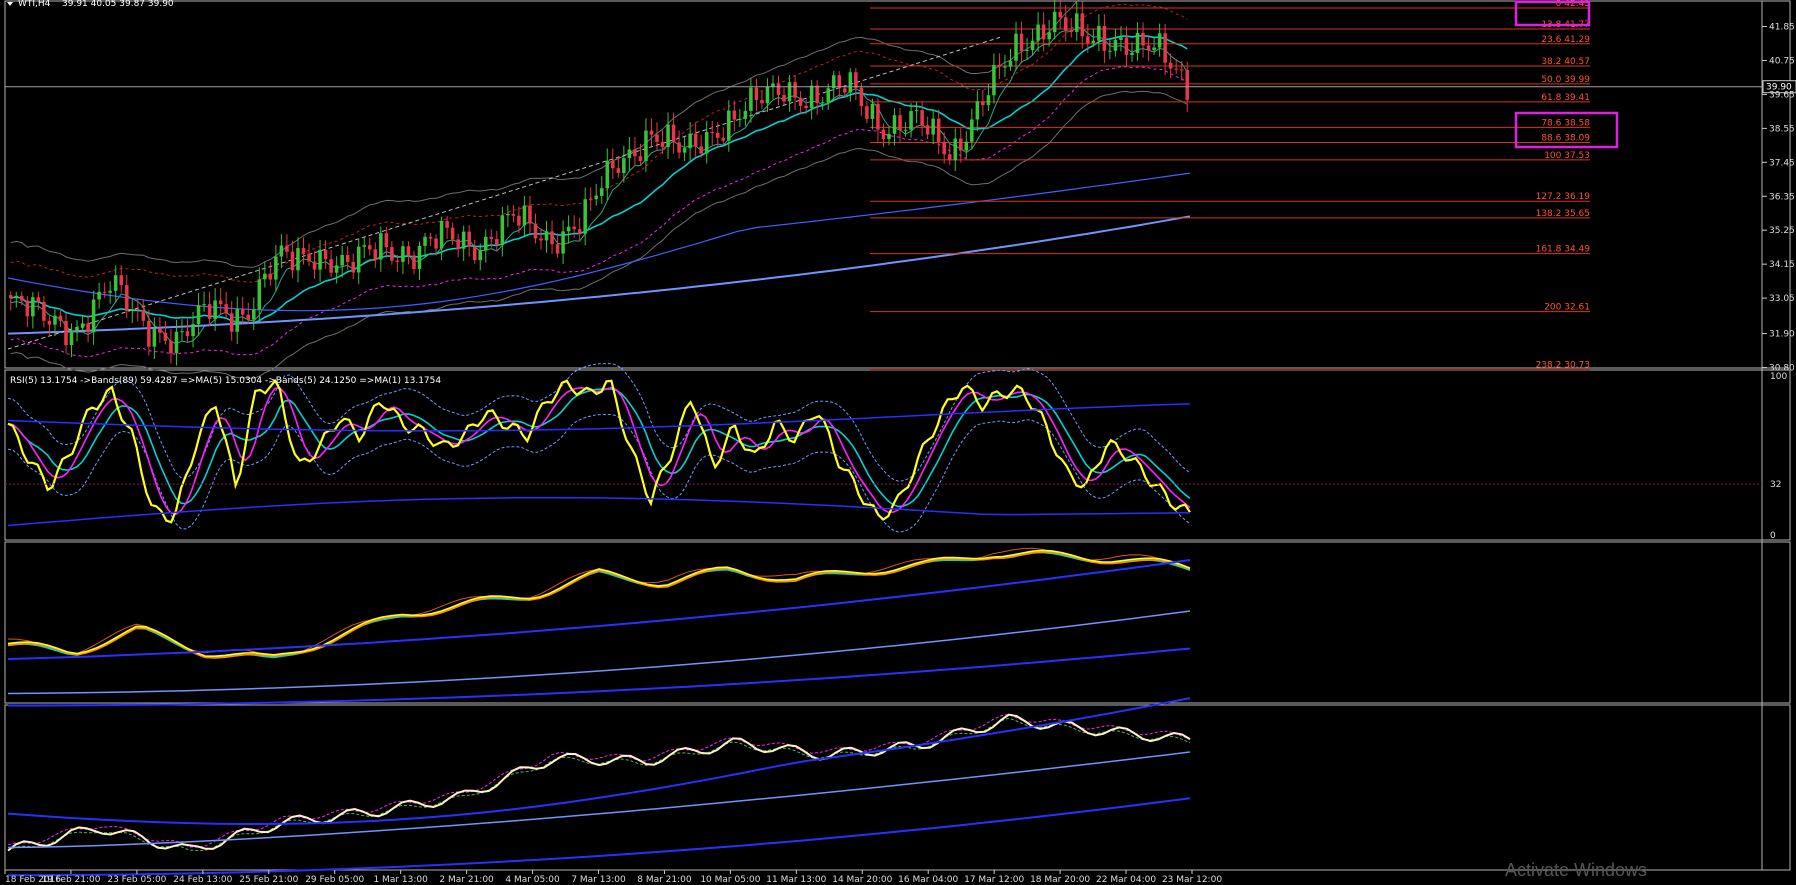 This screenshot has height=885, width=1796. I want to click on x-tick-label: 19 Feb 21:00, so click(70, 880).